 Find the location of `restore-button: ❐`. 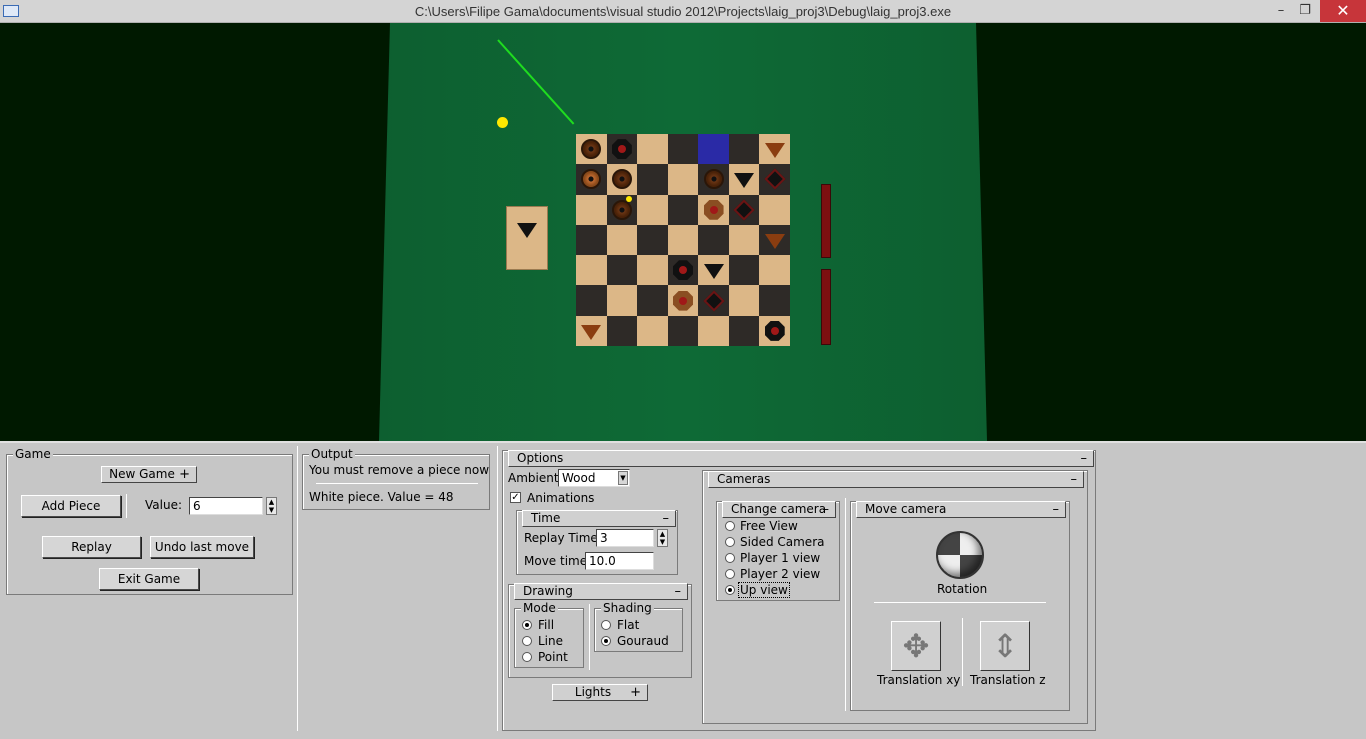

restore-button: ❐ is located at coordinates (1305, 11).